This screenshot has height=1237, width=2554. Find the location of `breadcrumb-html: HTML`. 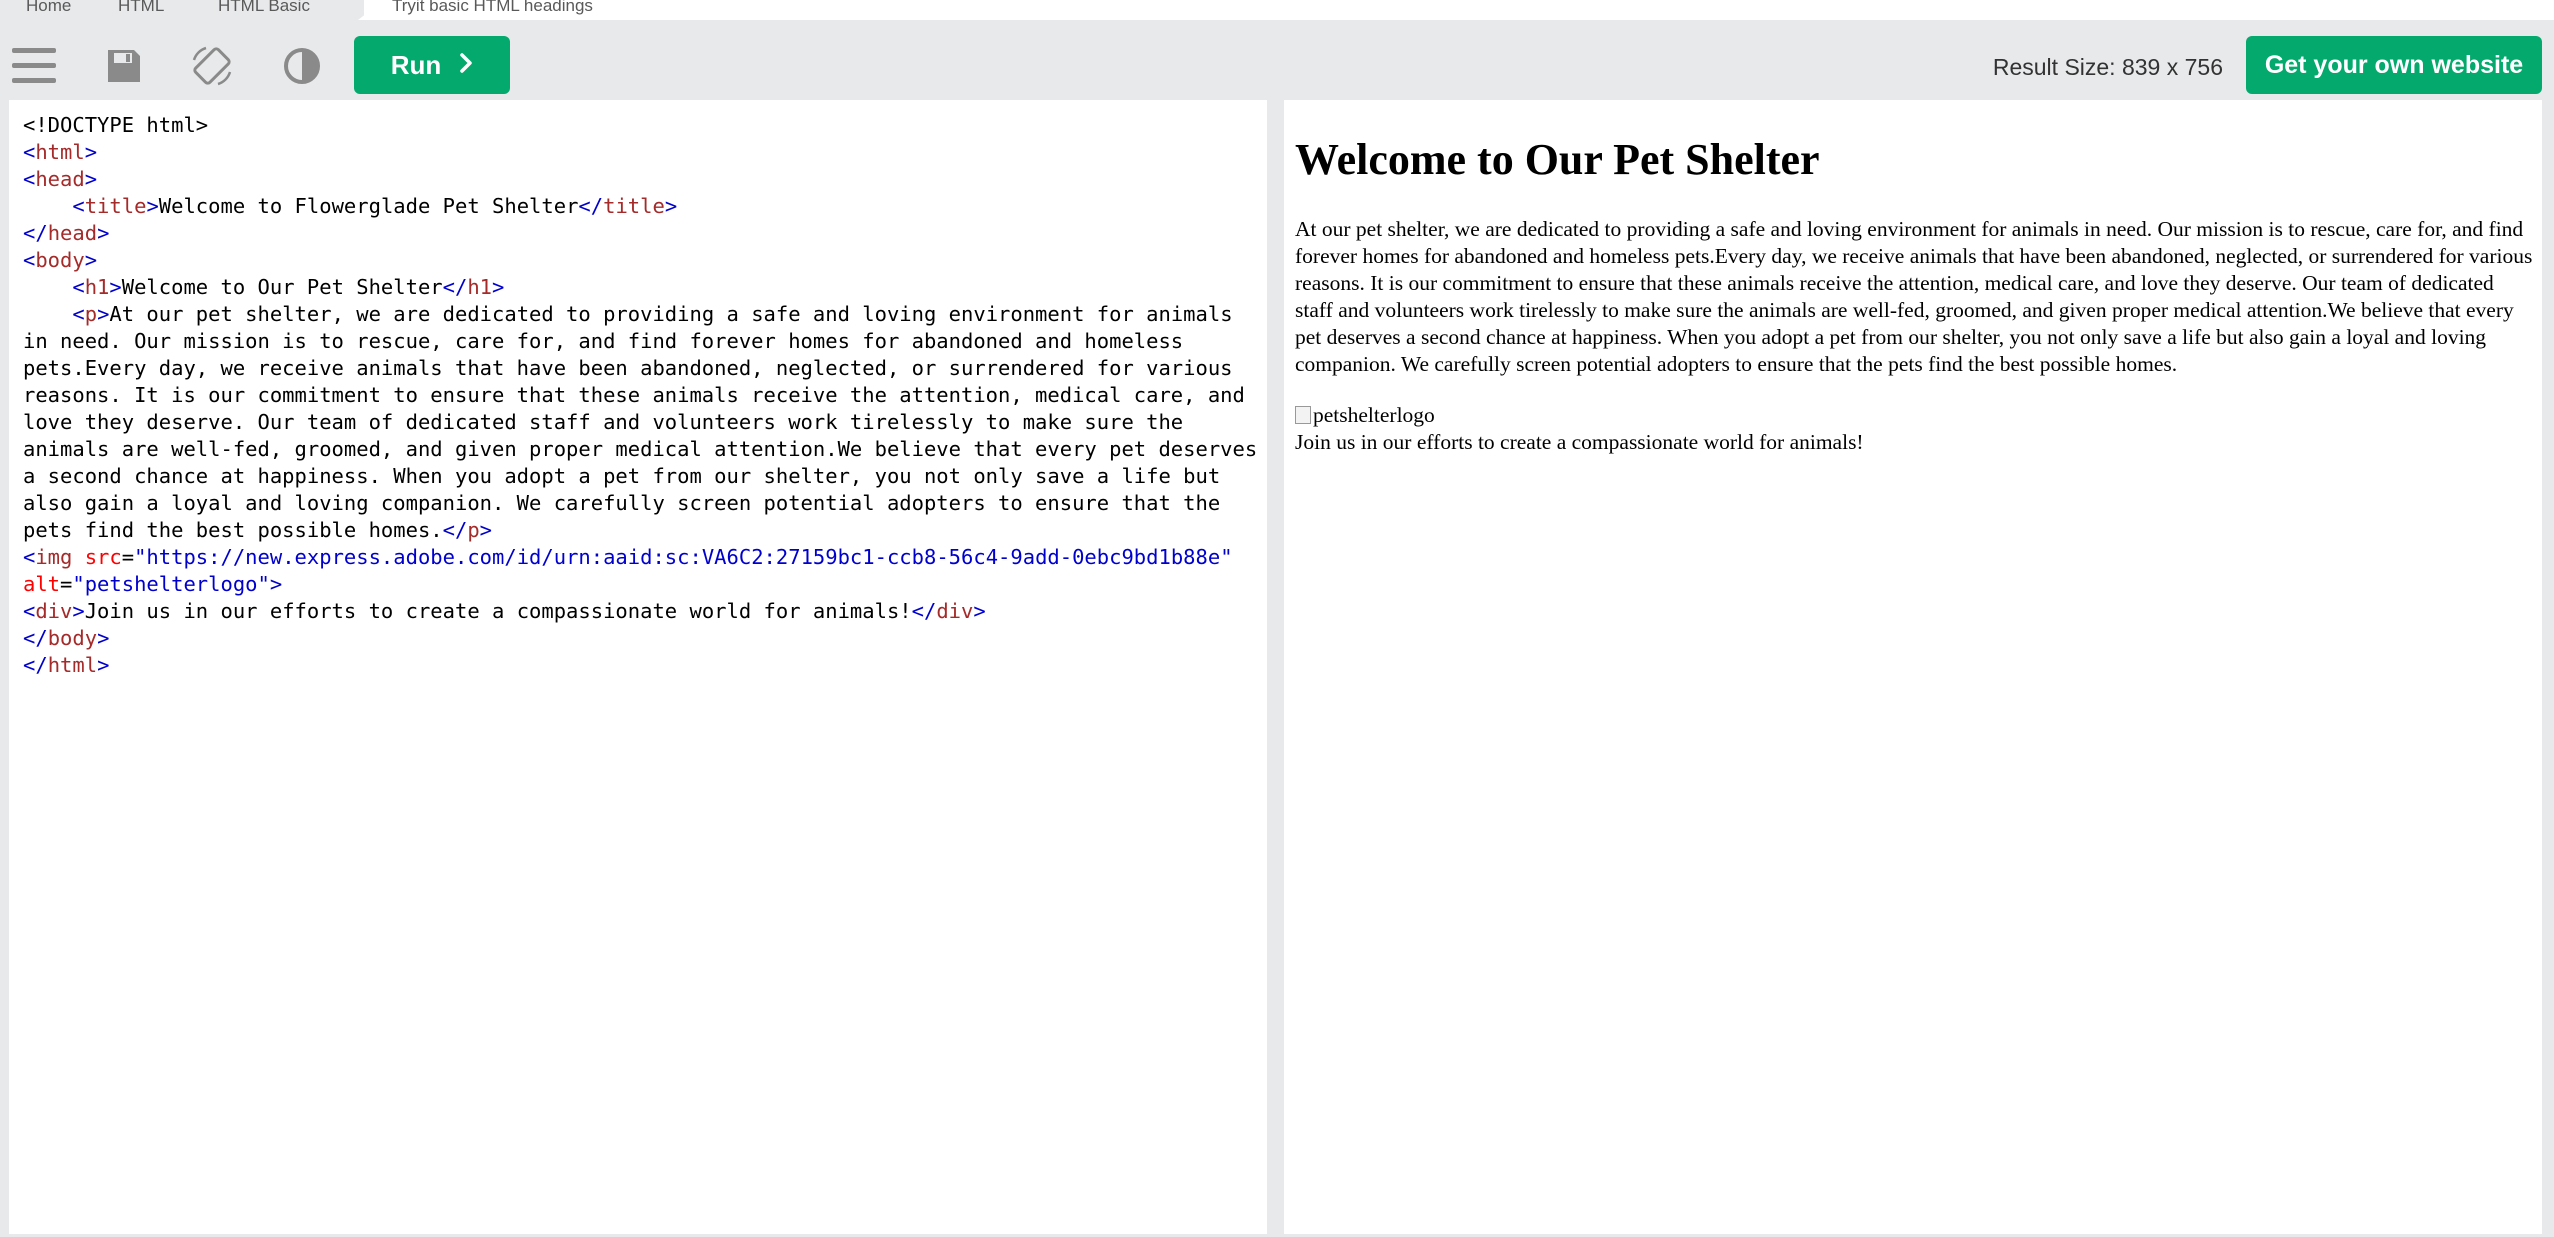

breadcrumb-html: HTML is located at coordinates (151, 10).